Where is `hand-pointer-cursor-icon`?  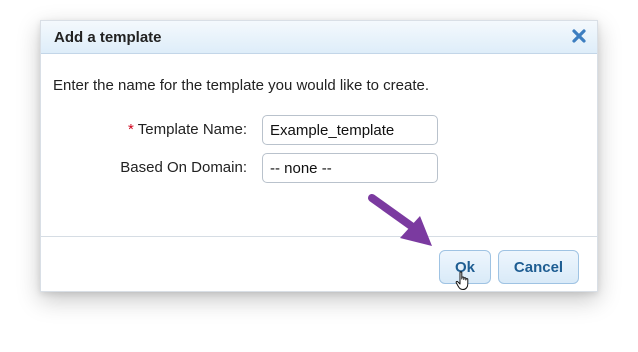 hand-pointer-cursor-icon is located at coordinates (462, 280).